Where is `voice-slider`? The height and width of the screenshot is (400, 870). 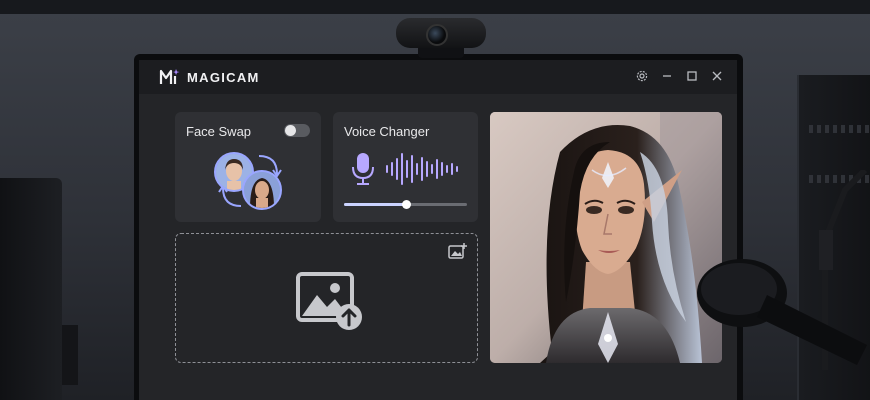
voice-slider is located at coordinates (405, 204).